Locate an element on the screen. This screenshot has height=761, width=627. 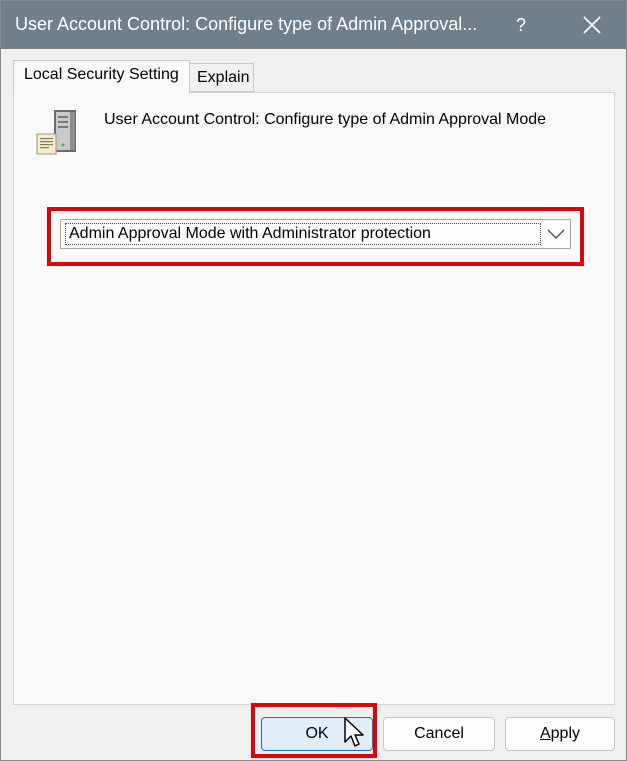
apply-label: Apply is located at coordinates (560, 733).